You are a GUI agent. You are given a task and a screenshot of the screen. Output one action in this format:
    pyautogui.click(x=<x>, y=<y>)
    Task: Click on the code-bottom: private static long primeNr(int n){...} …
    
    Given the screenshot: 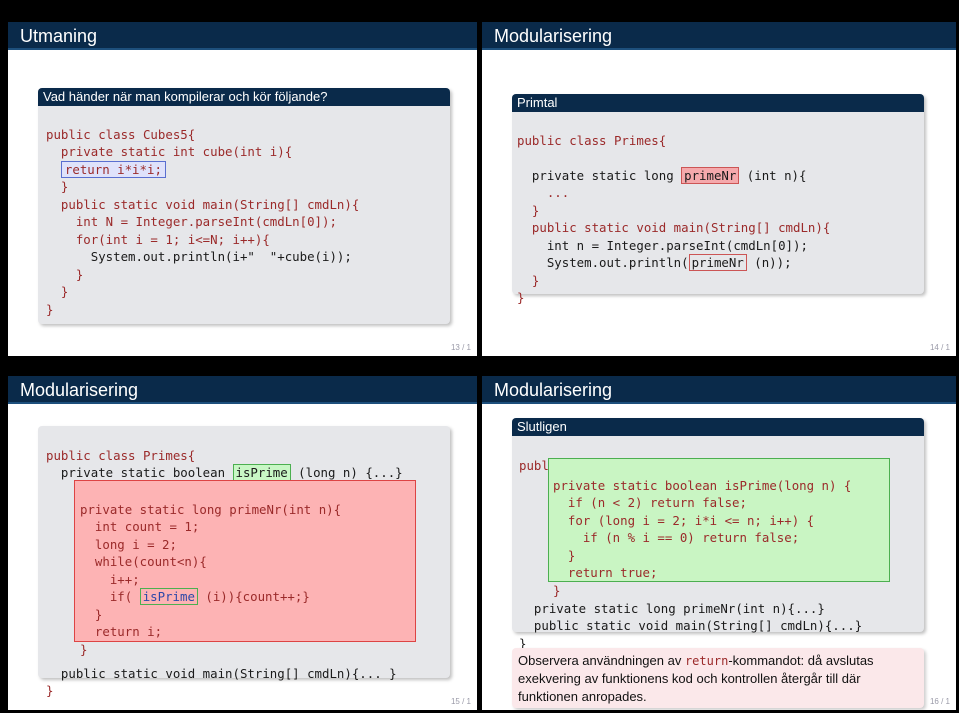 What is the action you would take?
    pyautogui.click(x=690, y=617)
    